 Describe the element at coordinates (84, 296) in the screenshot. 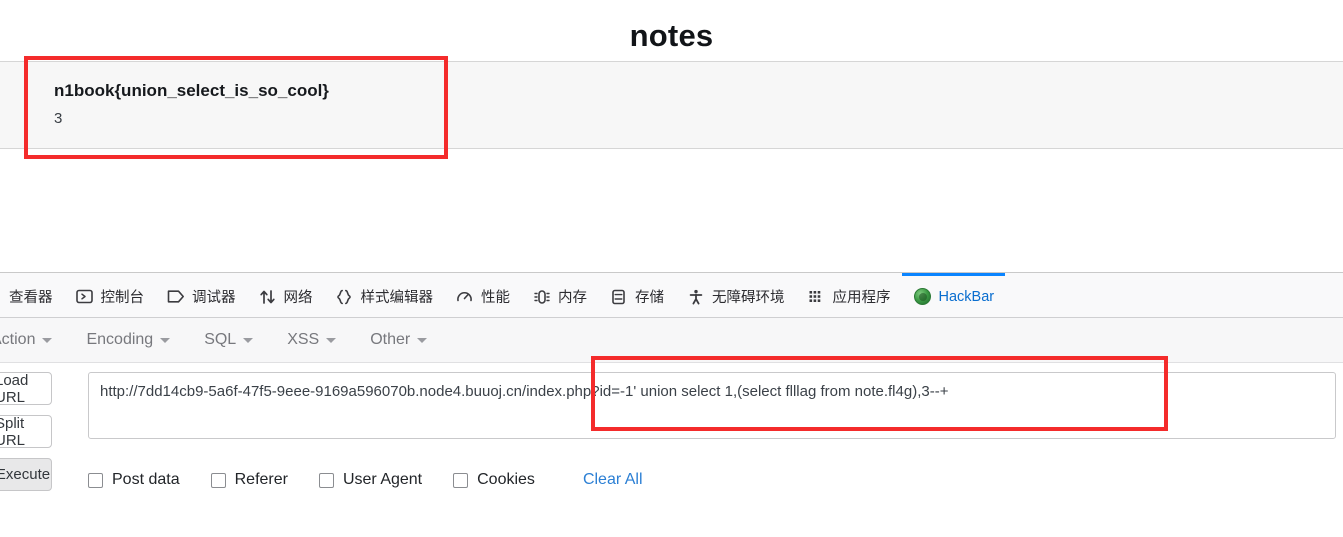

I see `console-icon` at that location.